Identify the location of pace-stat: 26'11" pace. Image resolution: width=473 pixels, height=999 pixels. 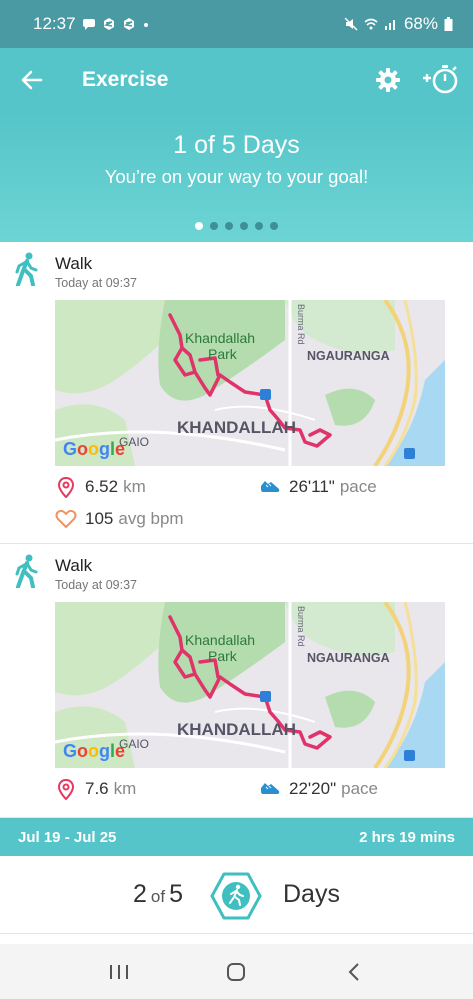
(318, 487).